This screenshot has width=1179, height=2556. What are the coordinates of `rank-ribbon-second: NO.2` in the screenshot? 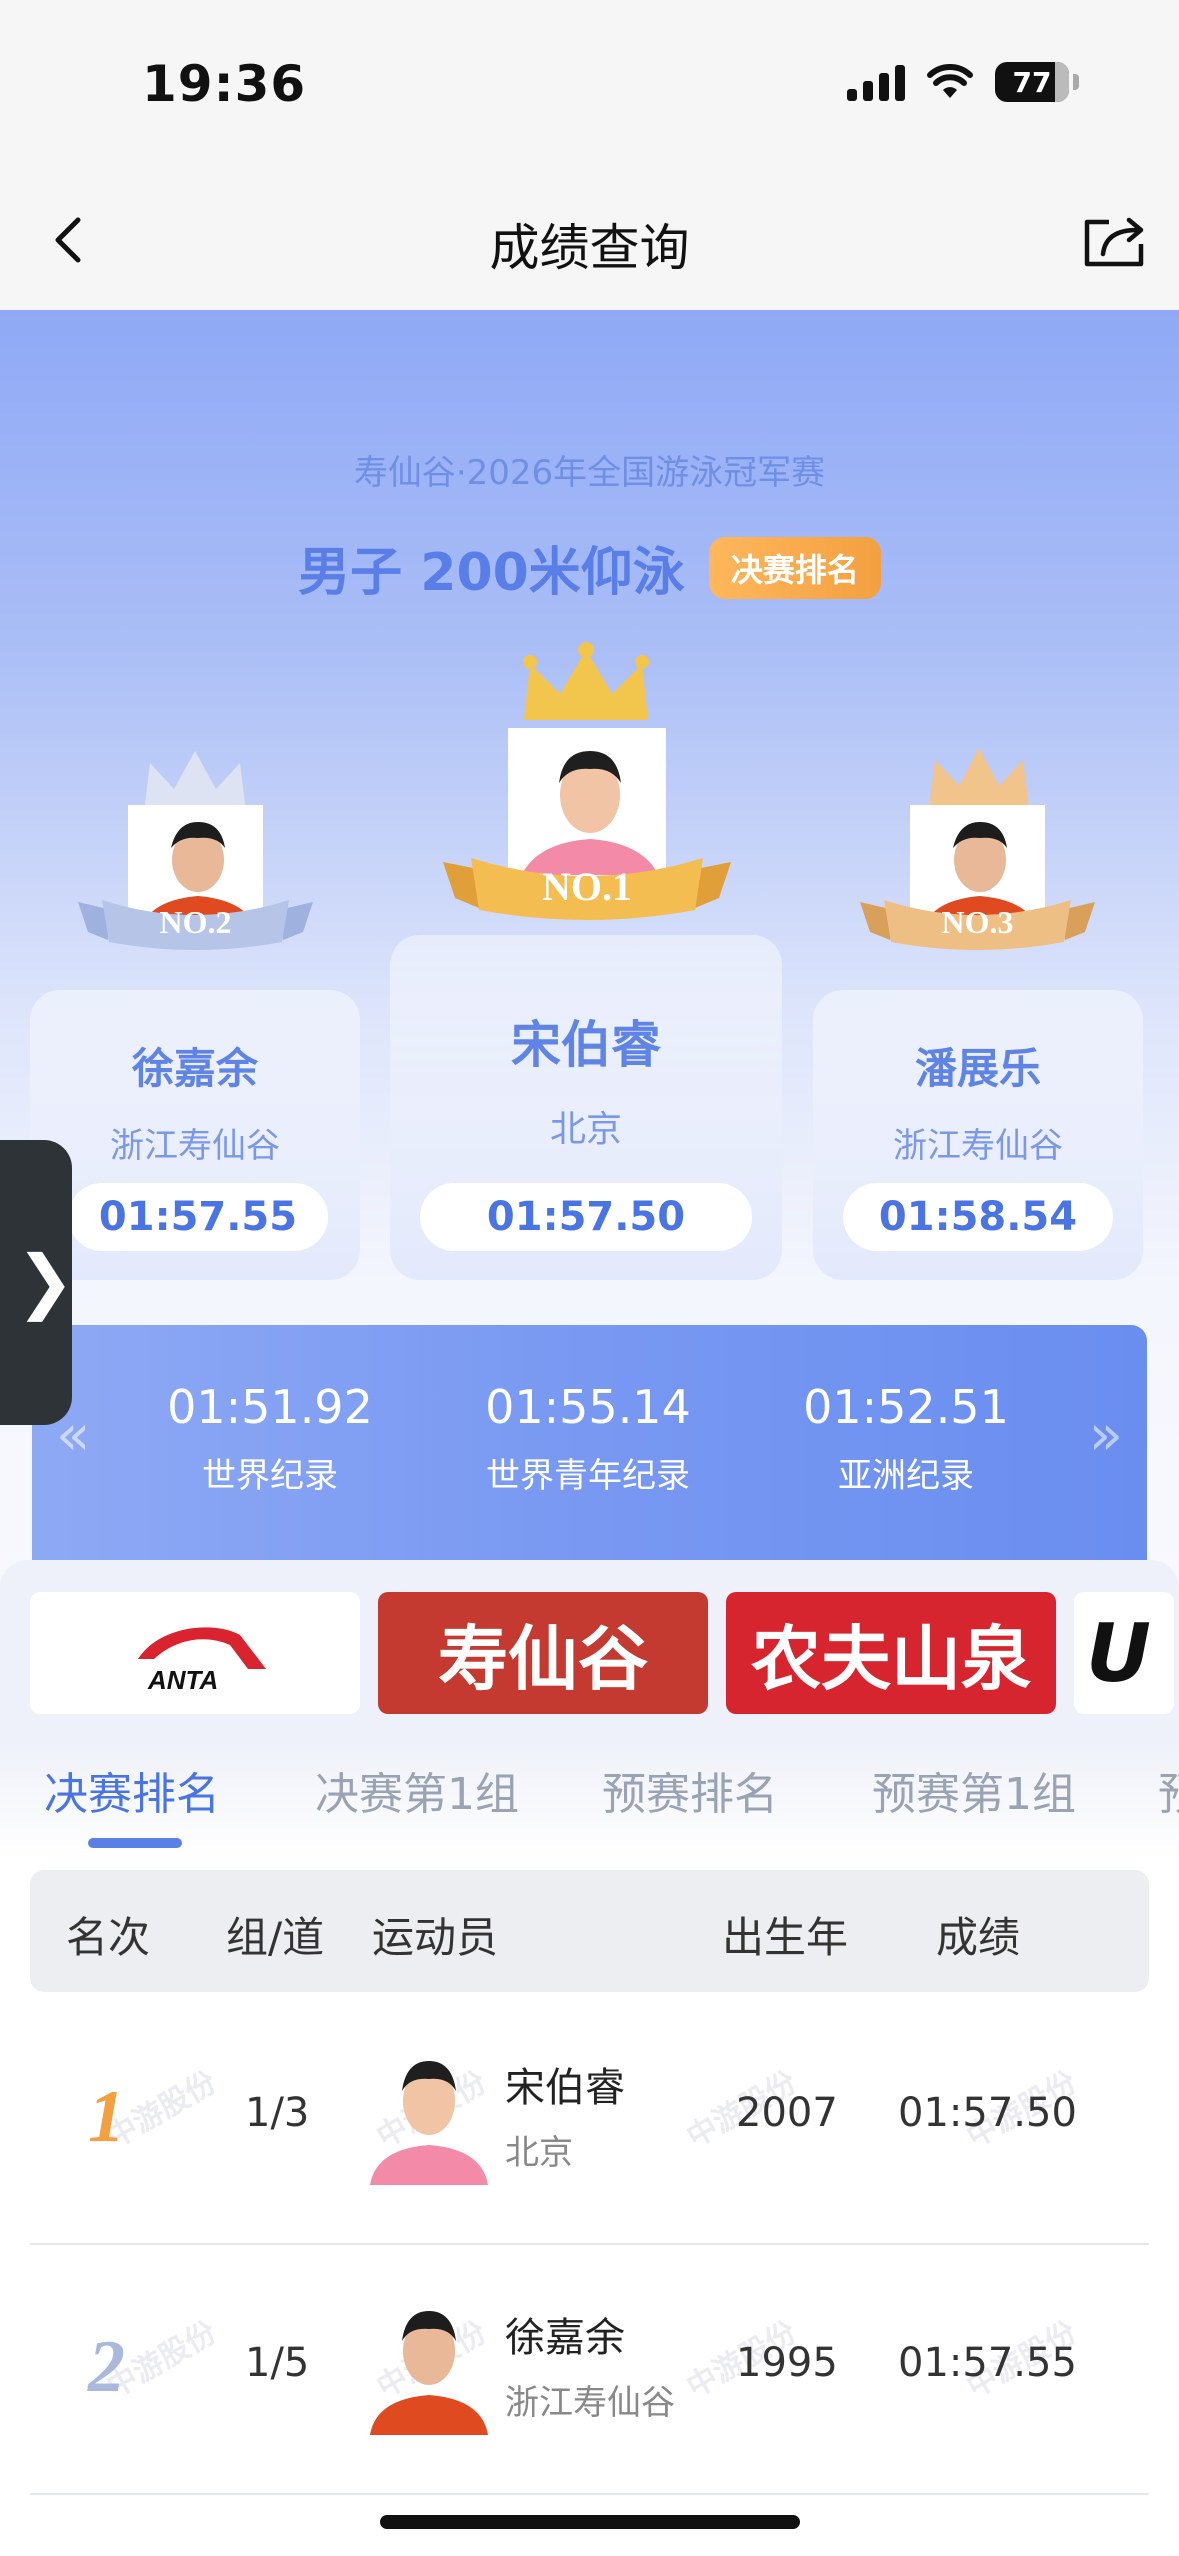 It's located at (195, 922).